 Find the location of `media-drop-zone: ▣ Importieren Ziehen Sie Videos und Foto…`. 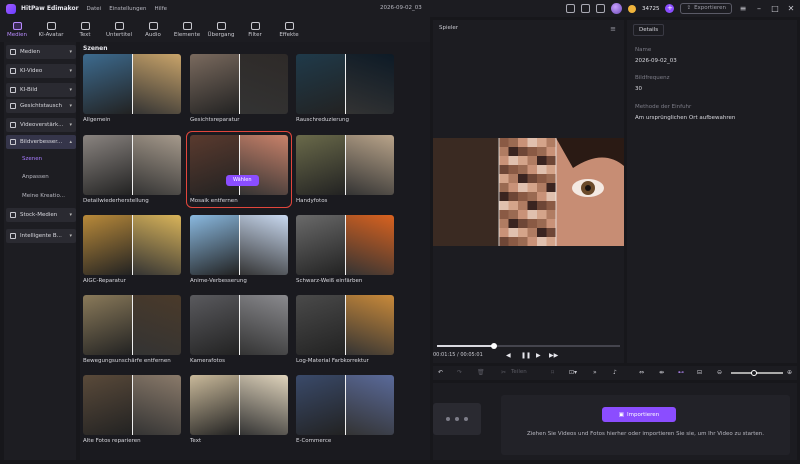

media-drop-zone: ▣ Importieren Ziehen Sie Videos und Foto… is located at coordinates (645, 425).